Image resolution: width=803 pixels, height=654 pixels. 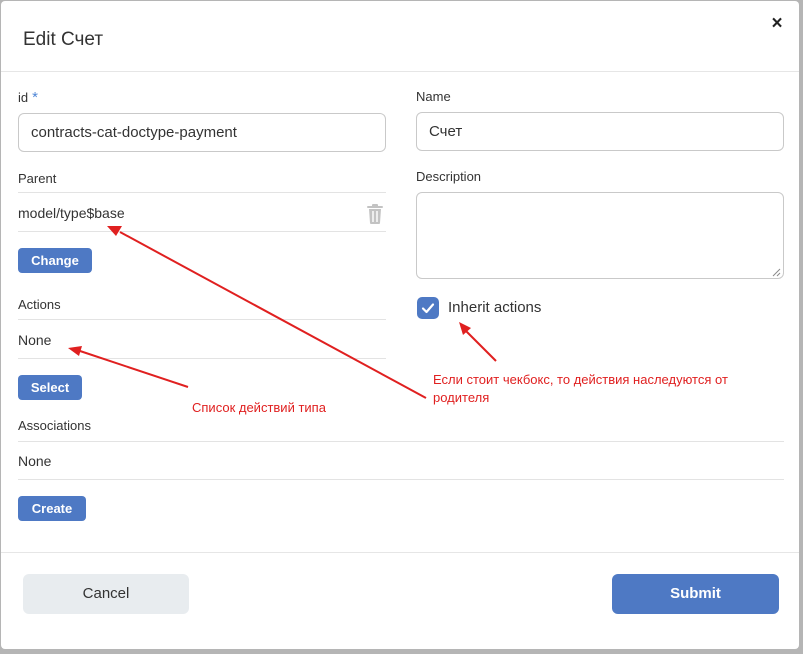 What do you see at coordinates (50, 387) in the screenshot?
I see `select-button: Select` at bounding box center [50, 387].